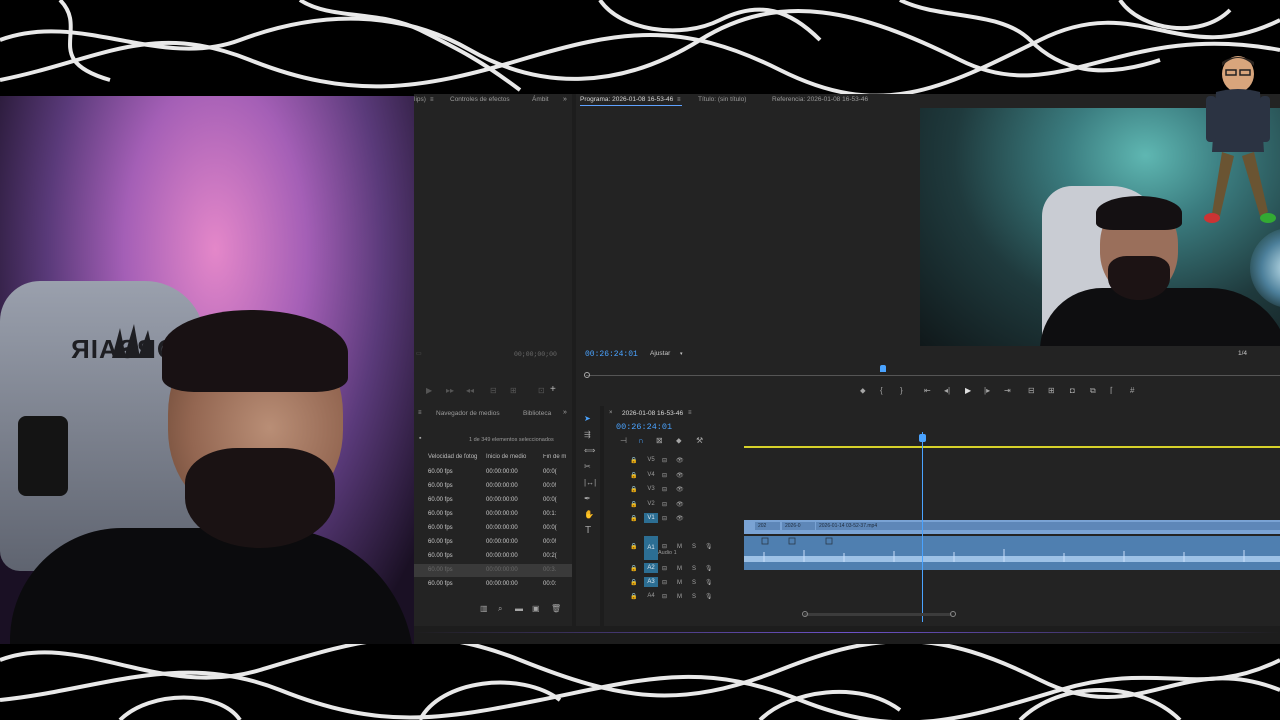 Image resolution: width=1280 pixels, height=720 pixels. I want to click on track-label-v3: V3, so click(651, 489).